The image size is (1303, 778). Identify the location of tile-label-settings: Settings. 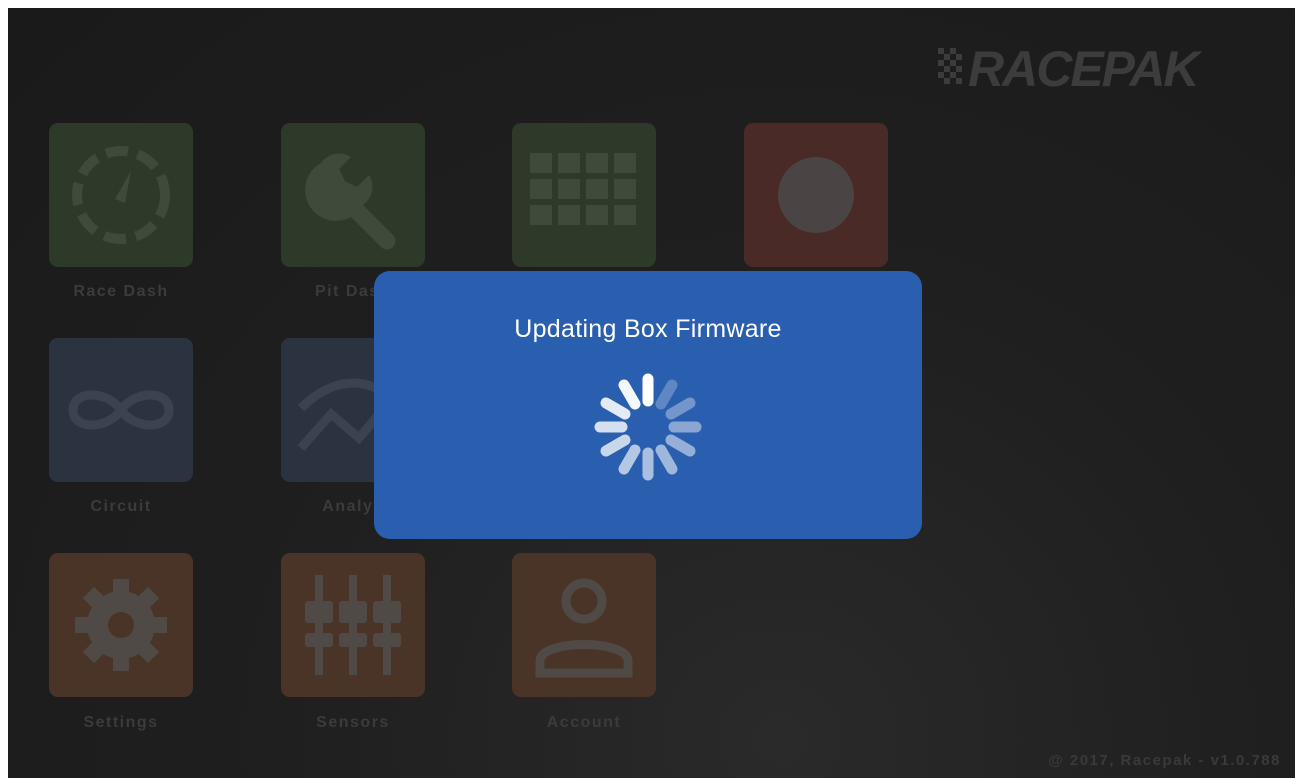
(121, 722).